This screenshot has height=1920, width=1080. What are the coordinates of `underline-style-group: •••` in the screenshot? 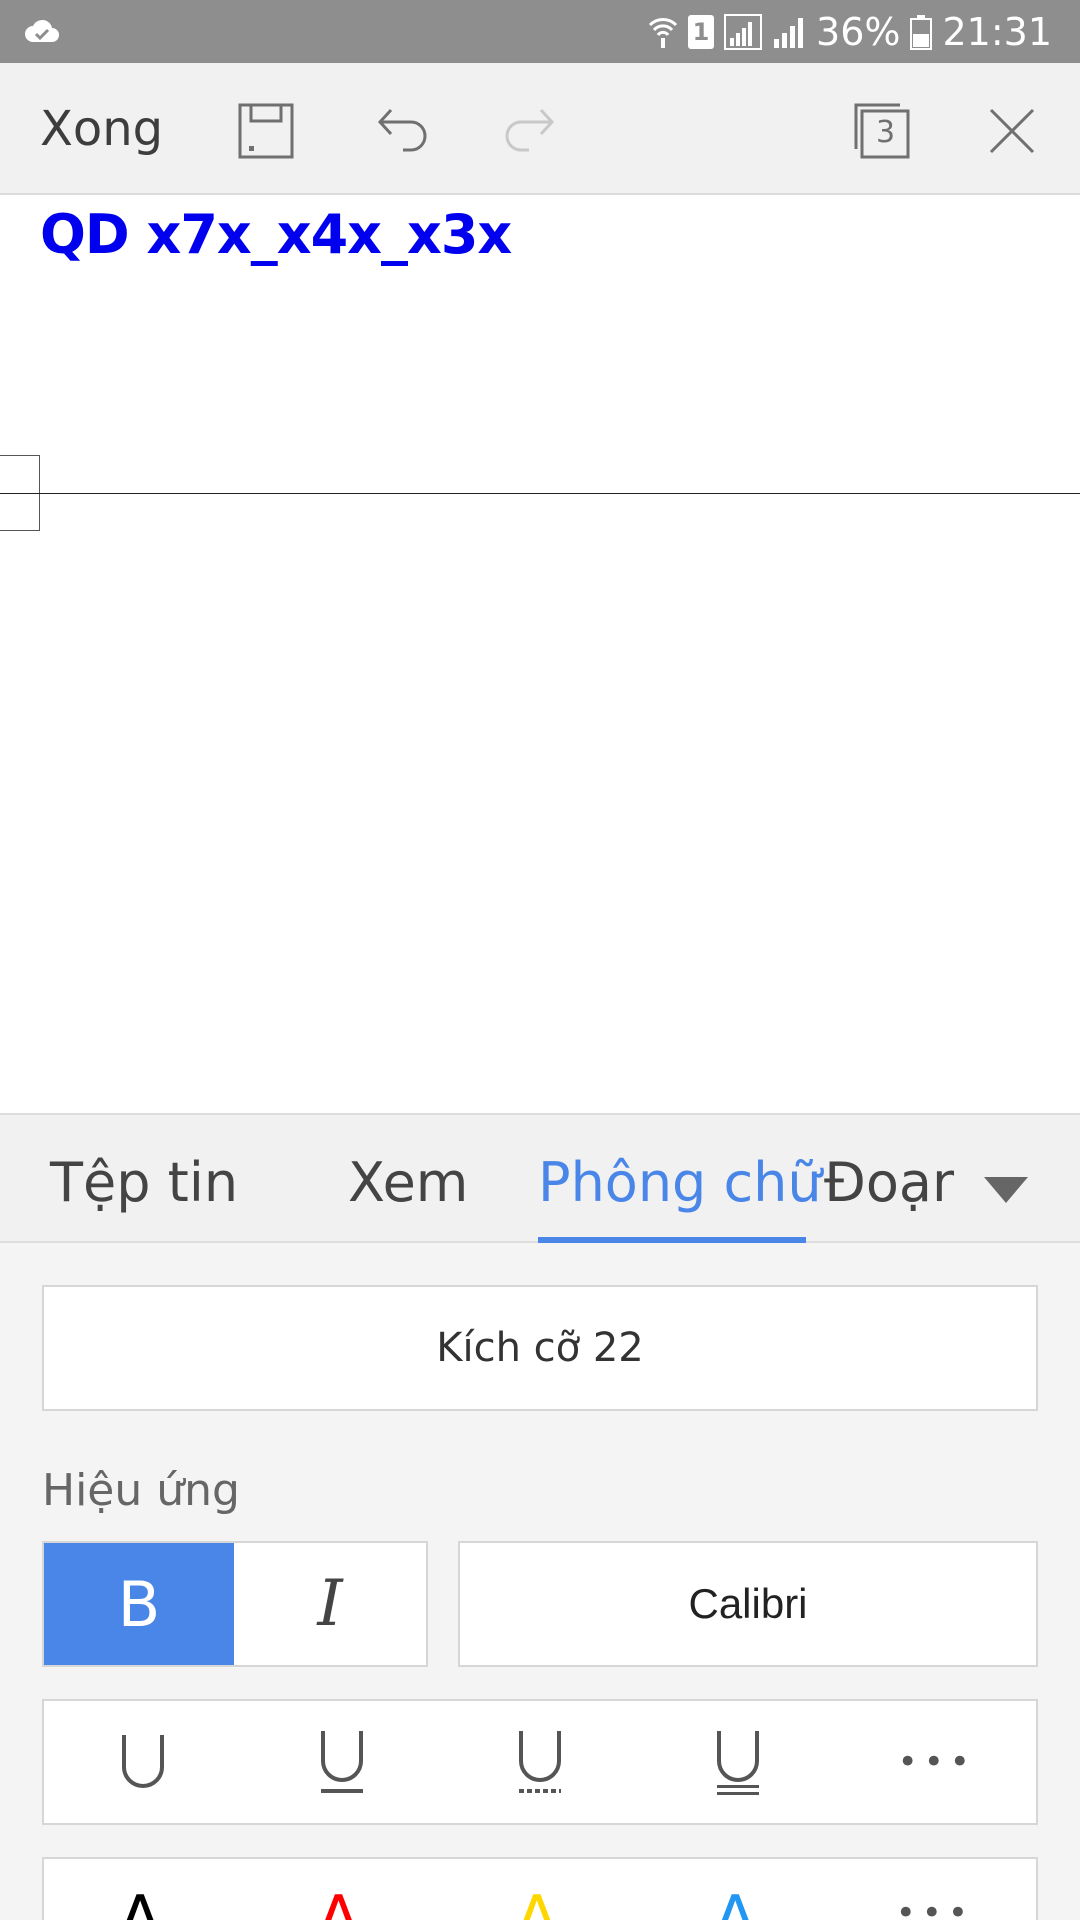 It's located at (540, 1762).